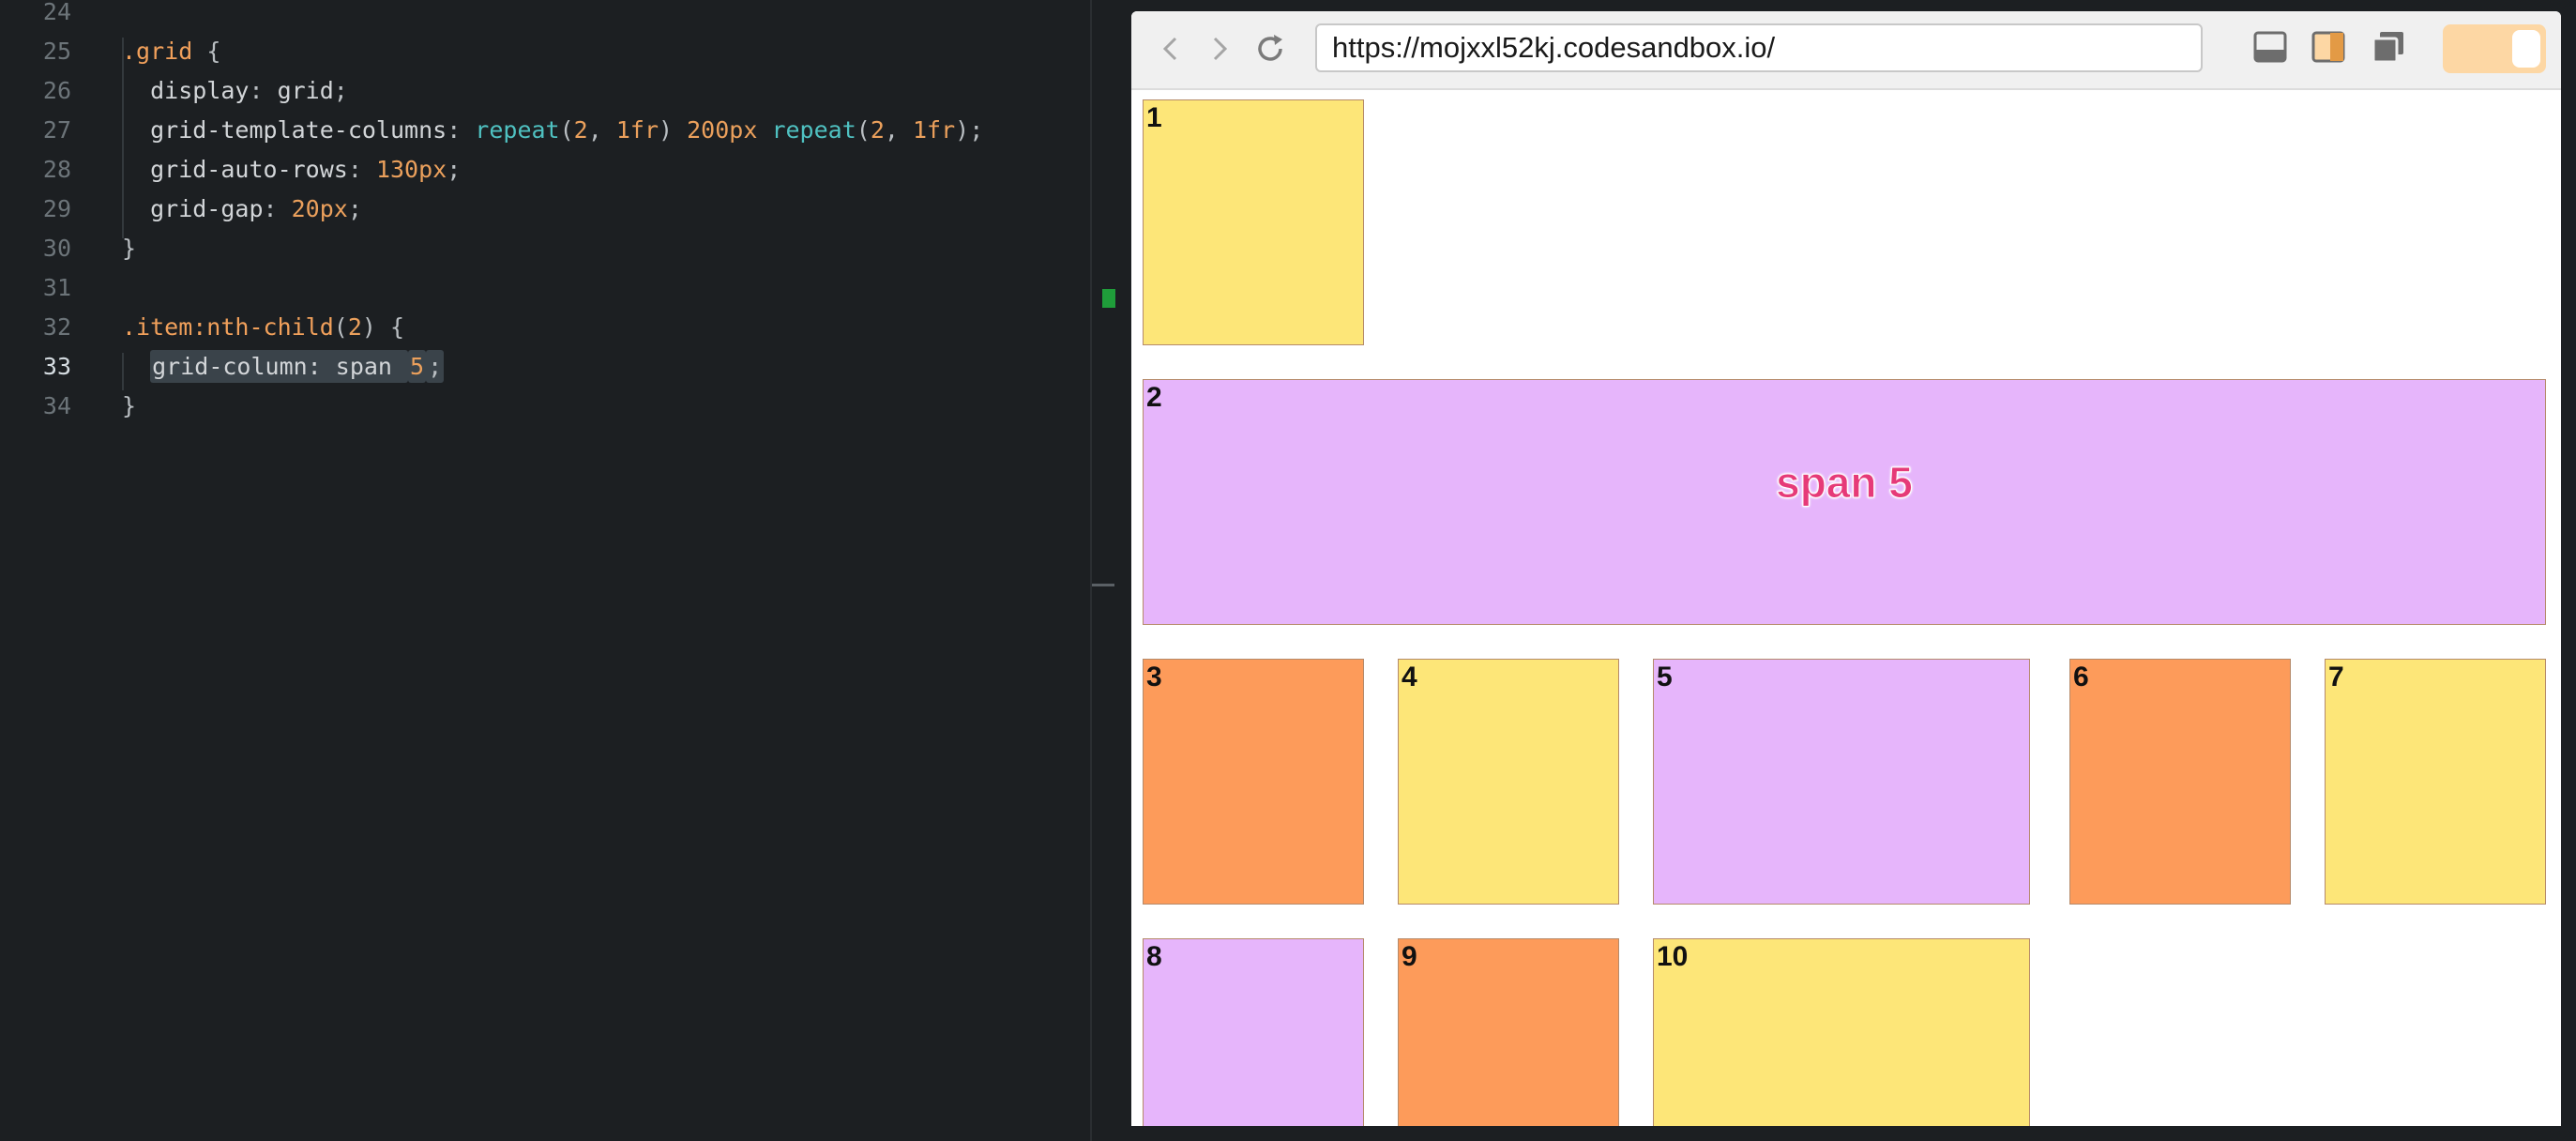  I want to click on change-marker, so click(1108, 298).